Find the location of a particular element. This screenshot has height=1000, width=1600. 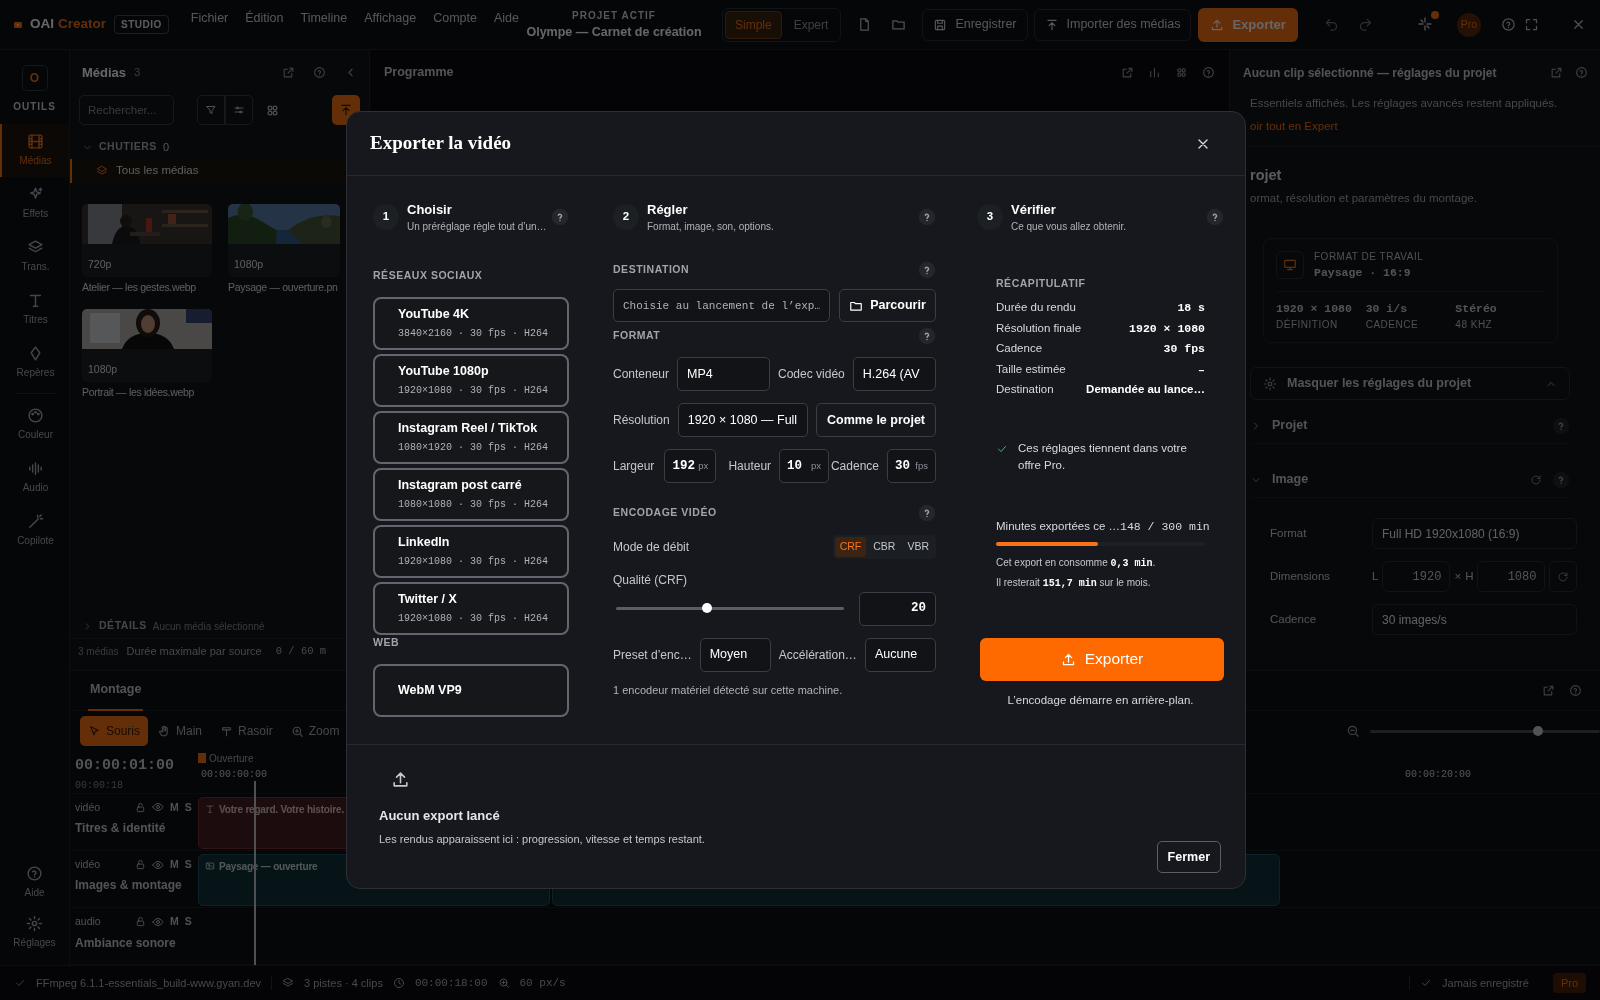

acceleration-select: Aucune is located at coordinates (900, 654).